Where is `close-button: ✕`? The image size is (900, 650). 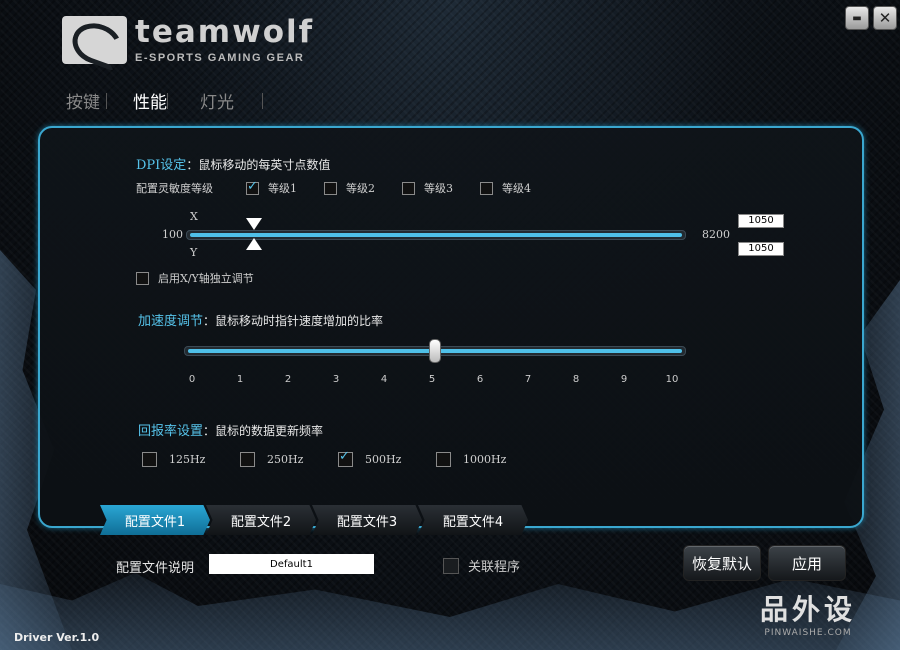 close-button: ✕ is located at coordinates (885, 18).